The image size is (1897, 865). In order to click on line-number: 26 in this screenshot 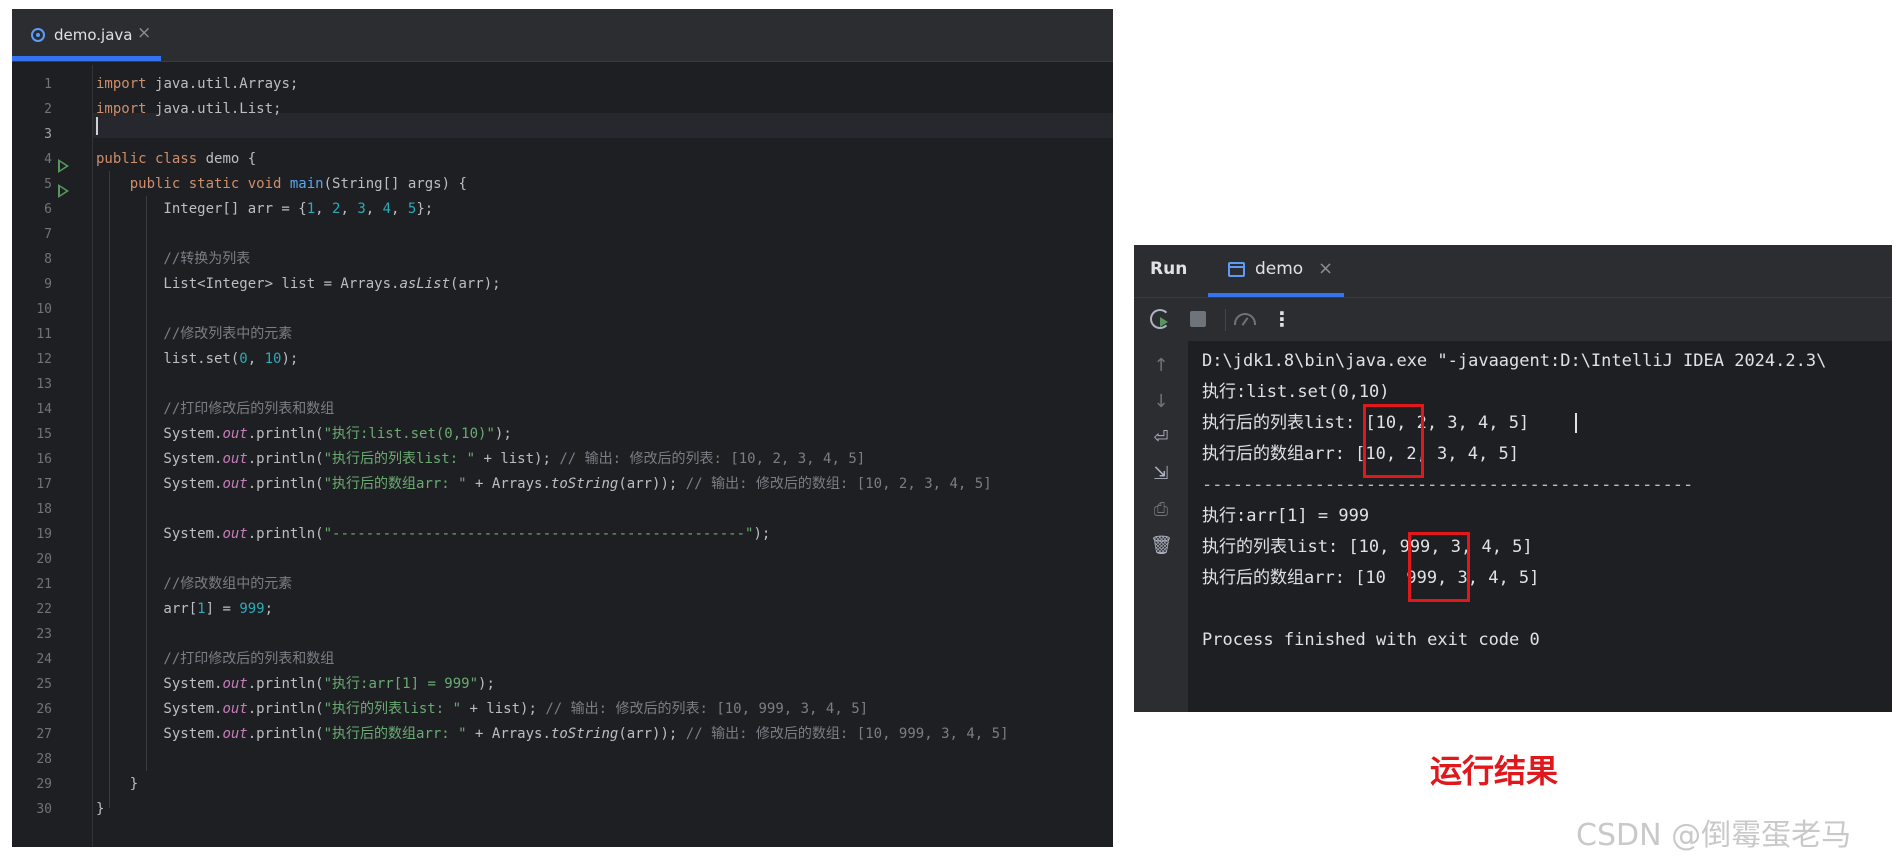, I will do `click(44, 709)`.